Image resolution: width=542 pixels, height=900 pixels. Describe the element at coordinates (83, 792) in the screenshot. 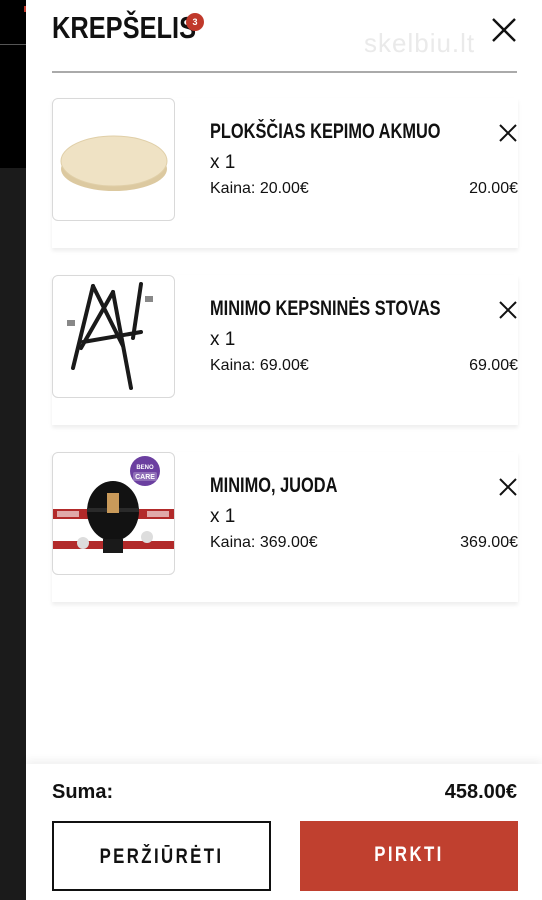

I see `sum-label: Suma:` at that location.